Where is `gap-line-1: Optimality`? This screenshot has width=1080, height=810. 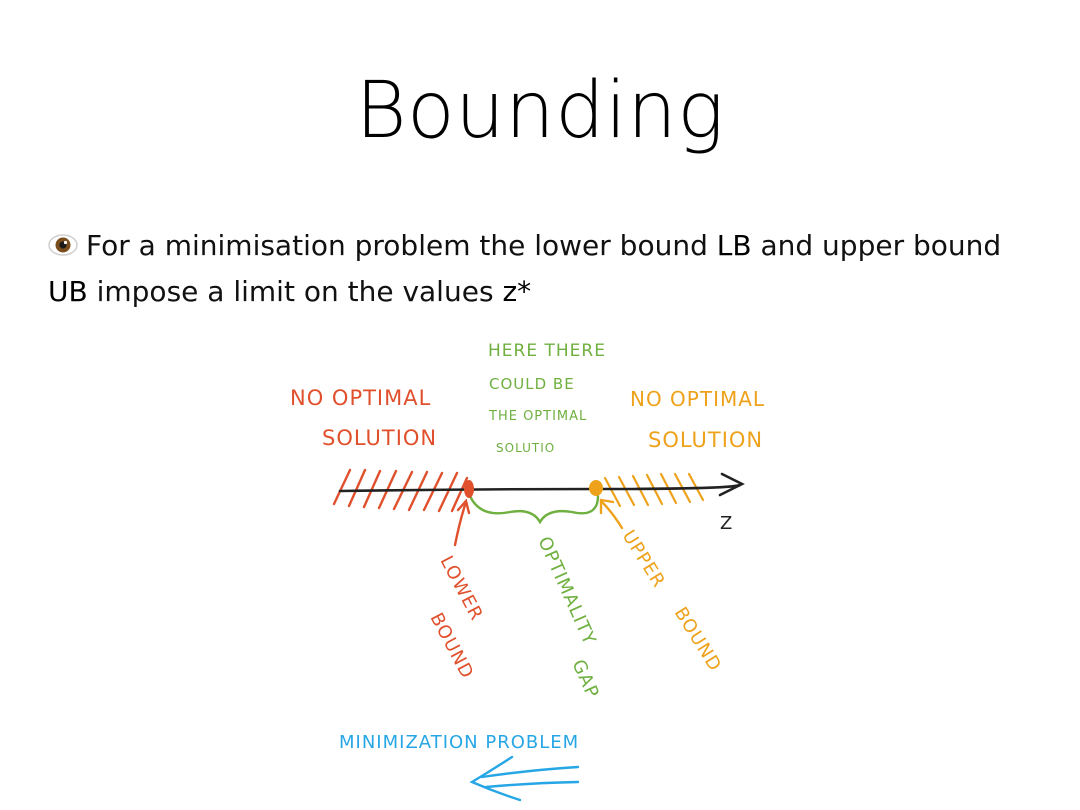 gap-line-1: Optimality is located at coordinates (566, 590).